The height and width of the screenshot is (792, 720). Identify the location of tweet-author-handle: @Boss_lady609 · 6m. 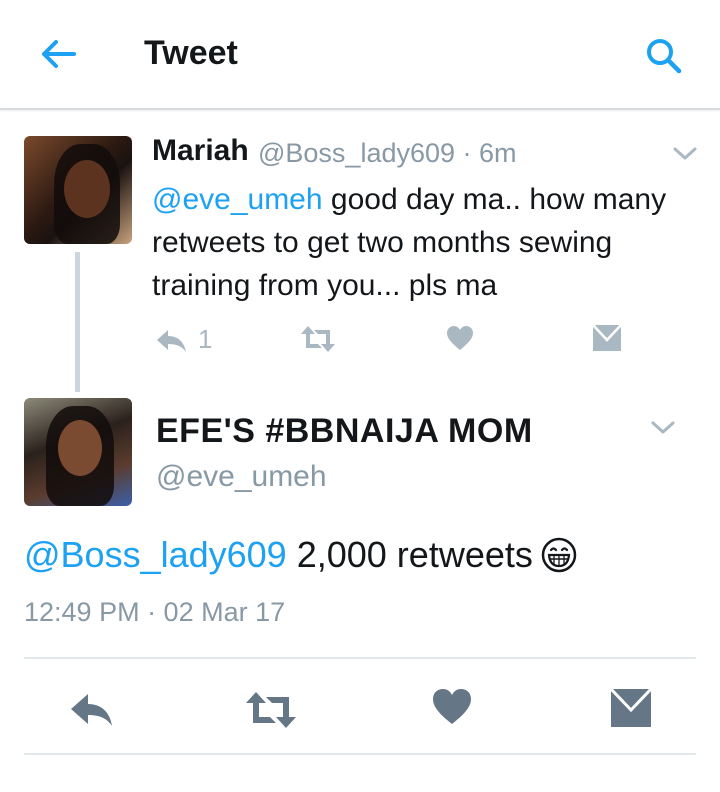
(387, 153).